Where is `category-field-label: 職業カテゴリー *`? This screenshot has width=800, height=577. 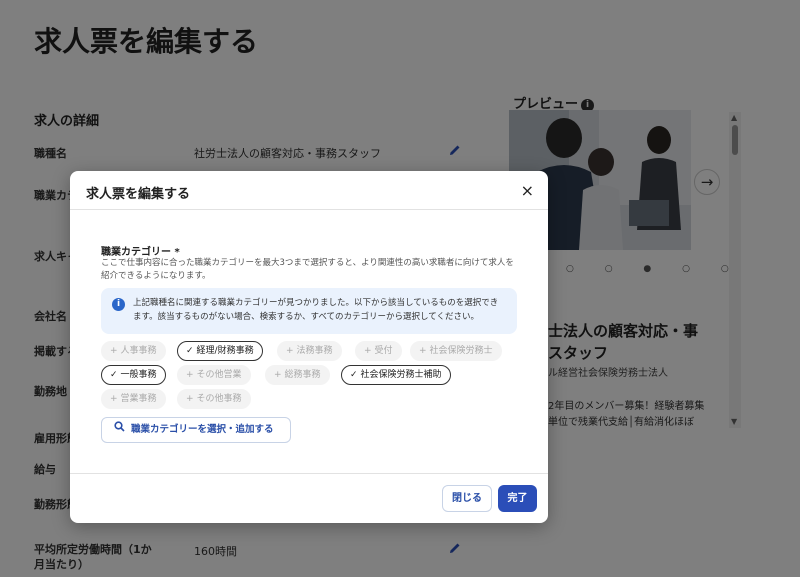
category-field-label: 職業カテゴリー * is located at coordinates (140, 252).